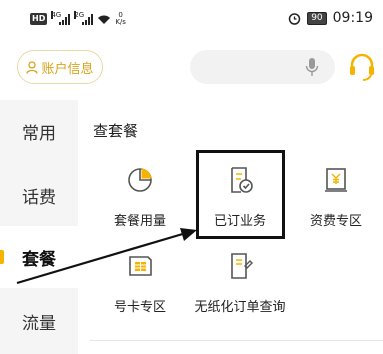  I want to click on section-title: 查套餐, so click(116, 131).